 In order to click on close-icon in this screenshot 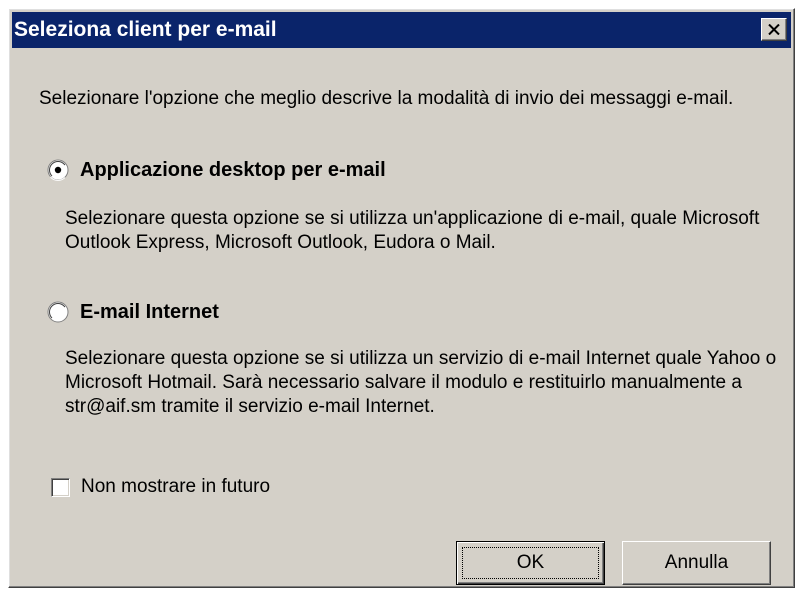, I will do `click(774, 29)`.